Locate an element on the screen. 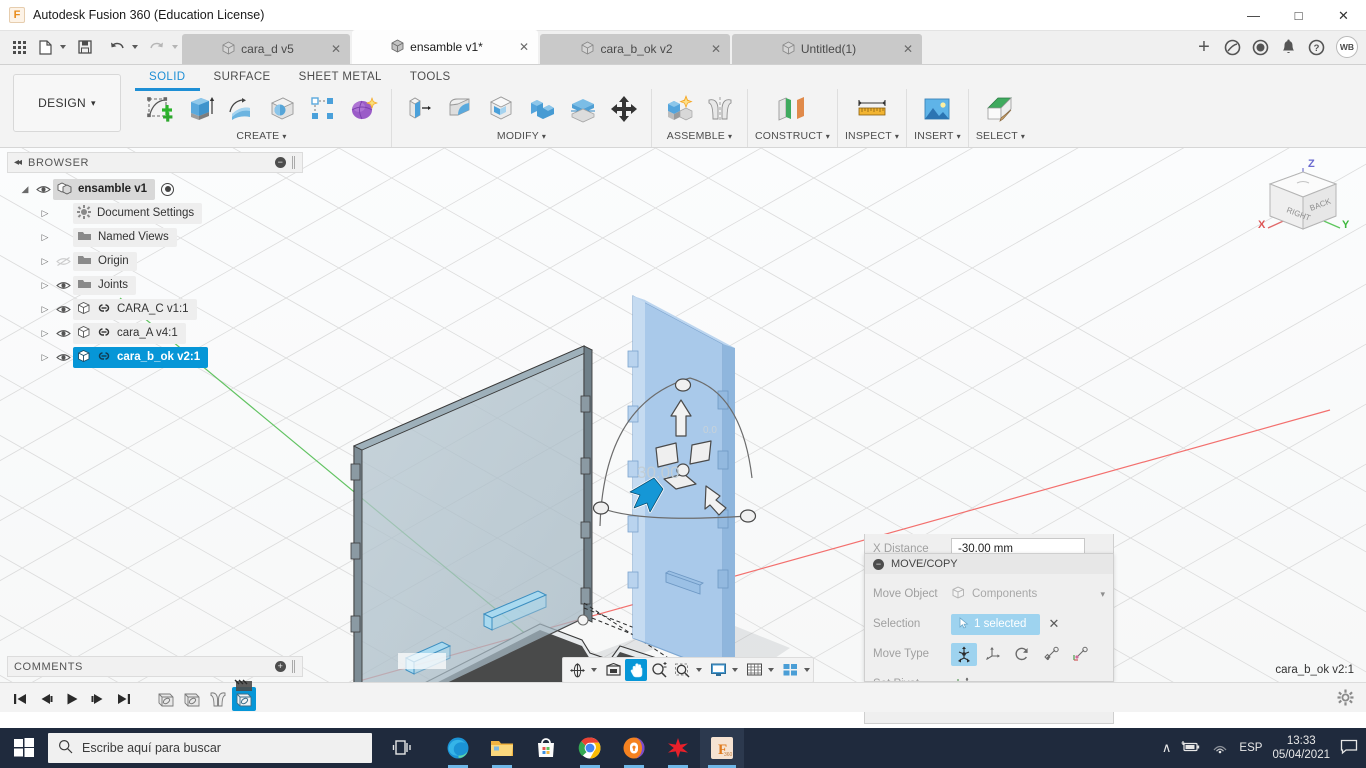  chevron-down-icon: ▾ is located at coordinates (1102, 594).